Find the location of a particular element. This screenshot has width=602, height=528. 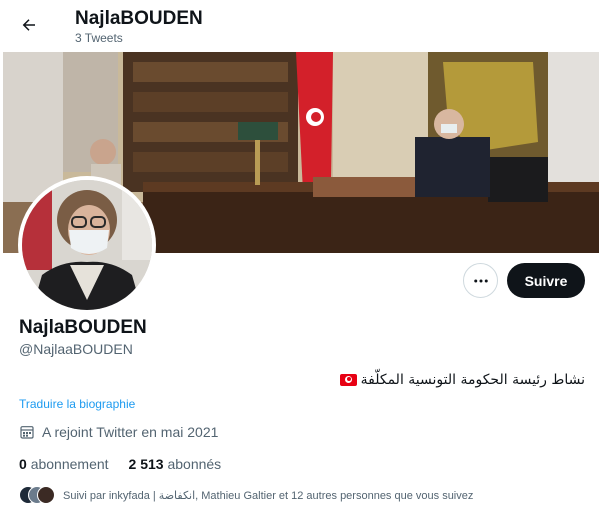

following-stat: 0 abonnement is located at coordinates (64, 464).